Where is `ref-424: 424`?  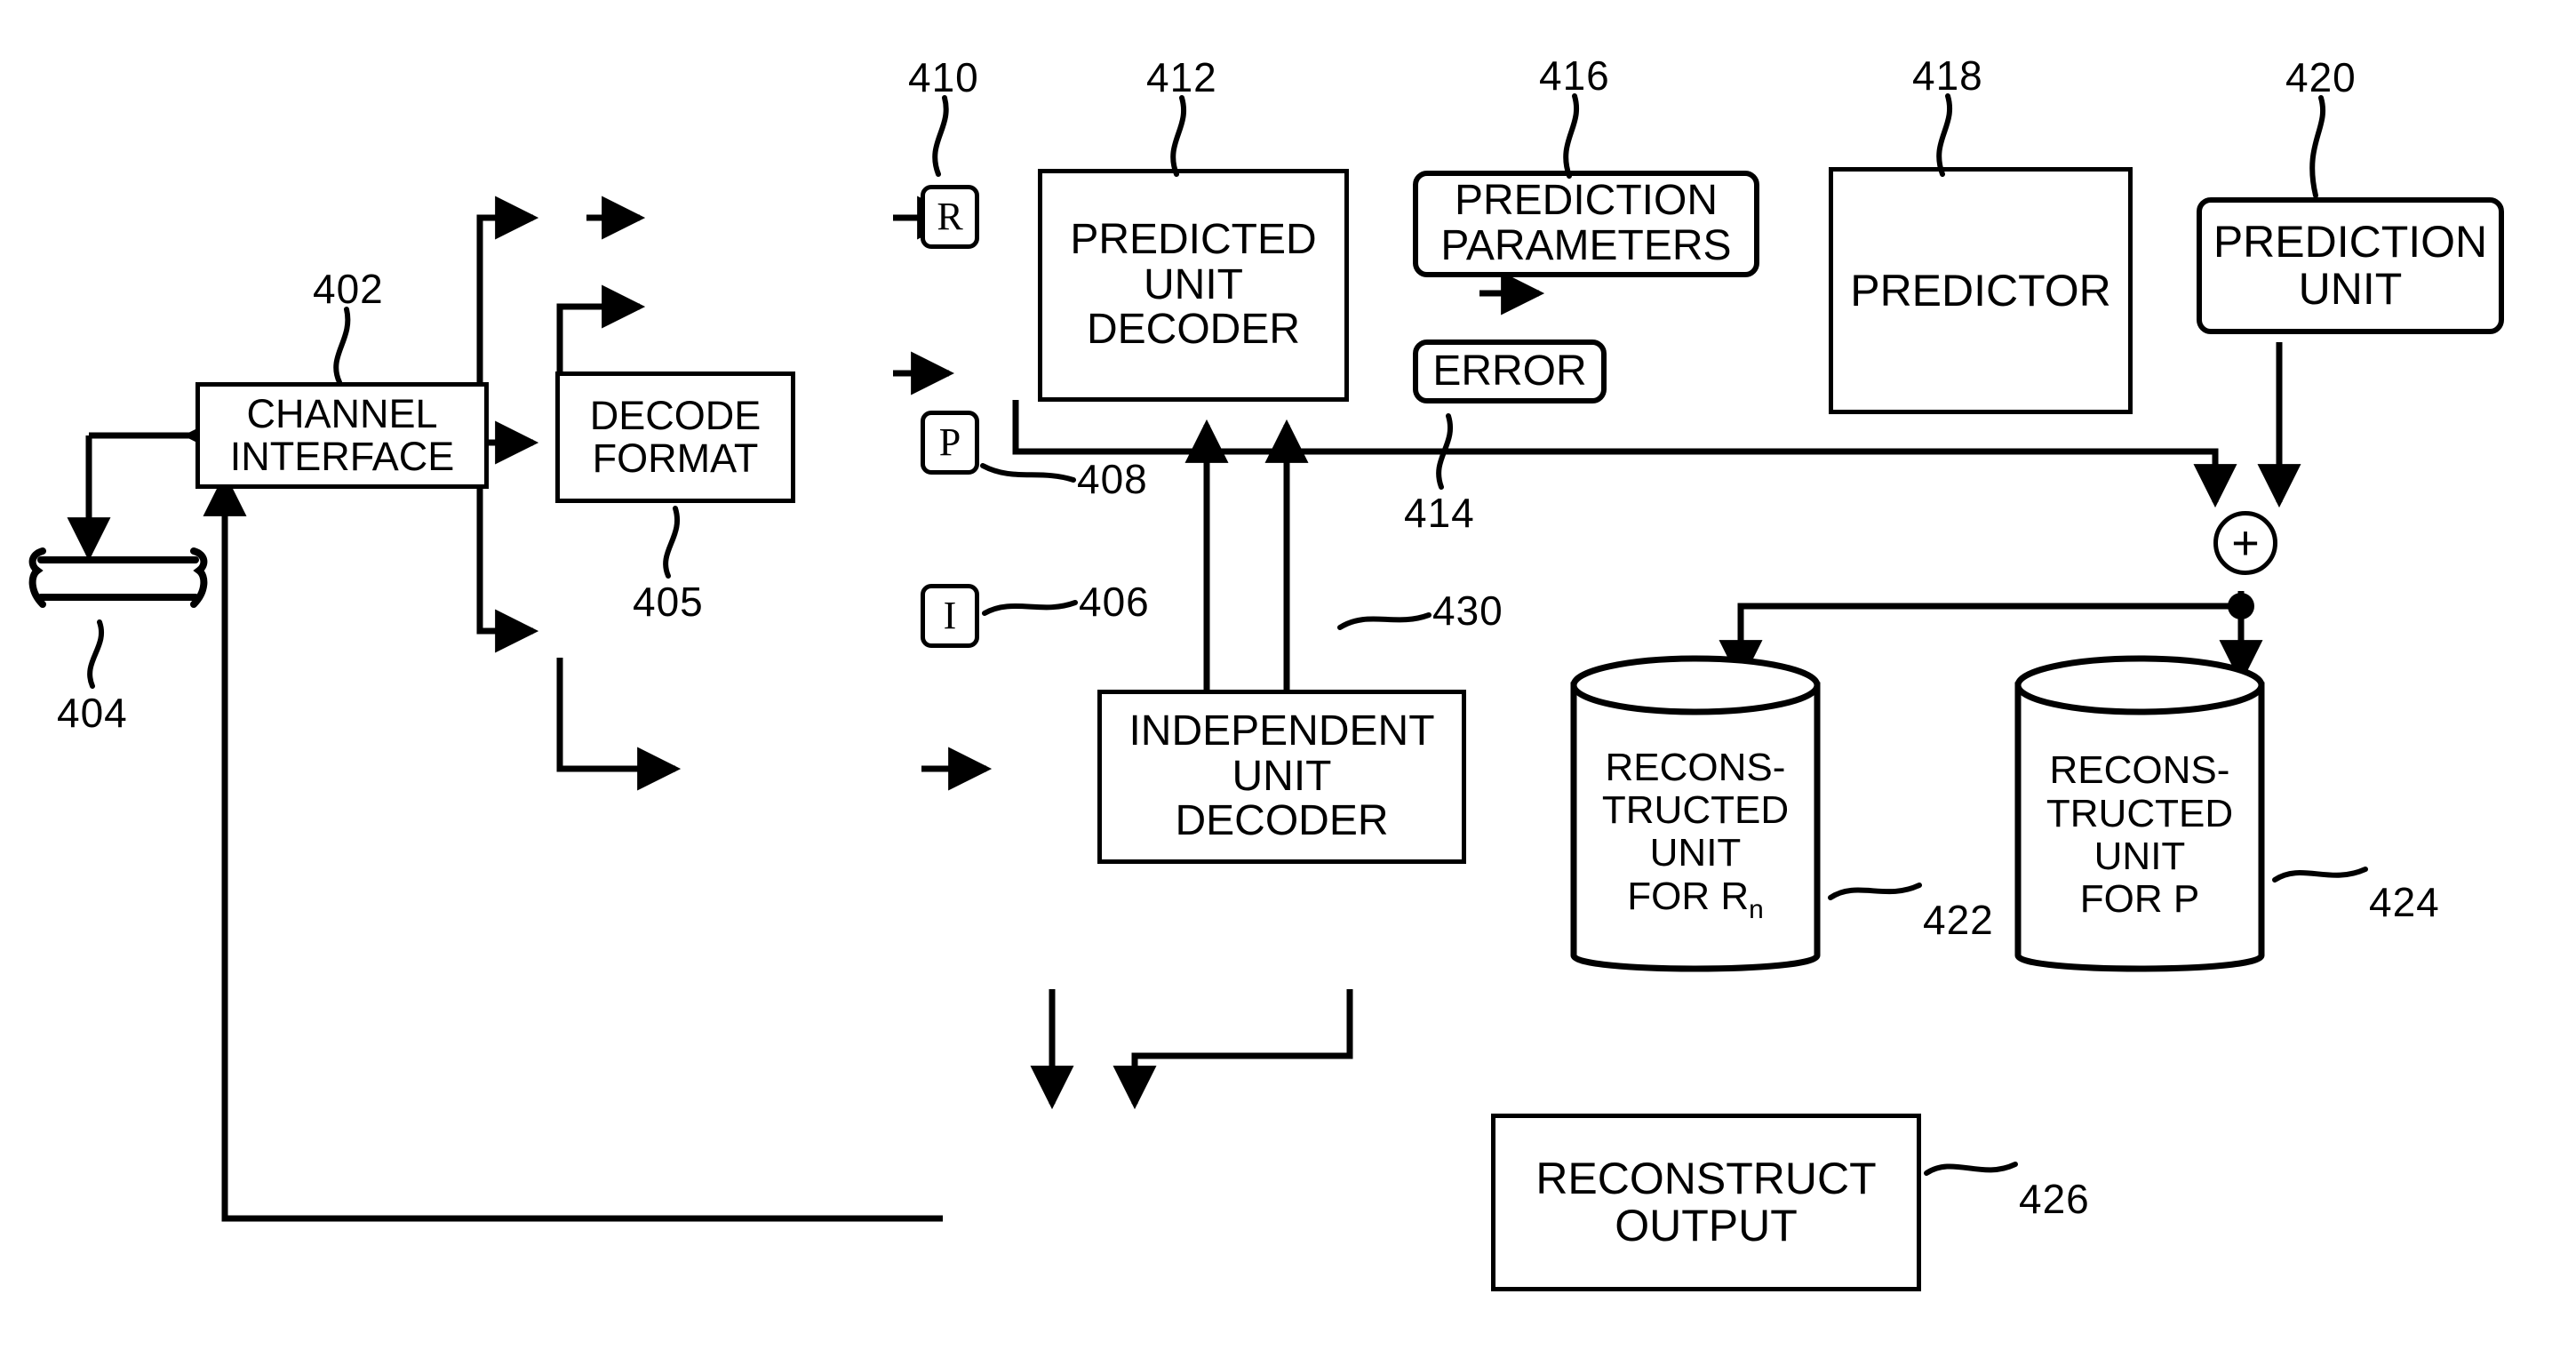 ref-424: 424 is located at coordinates (2405, 902).